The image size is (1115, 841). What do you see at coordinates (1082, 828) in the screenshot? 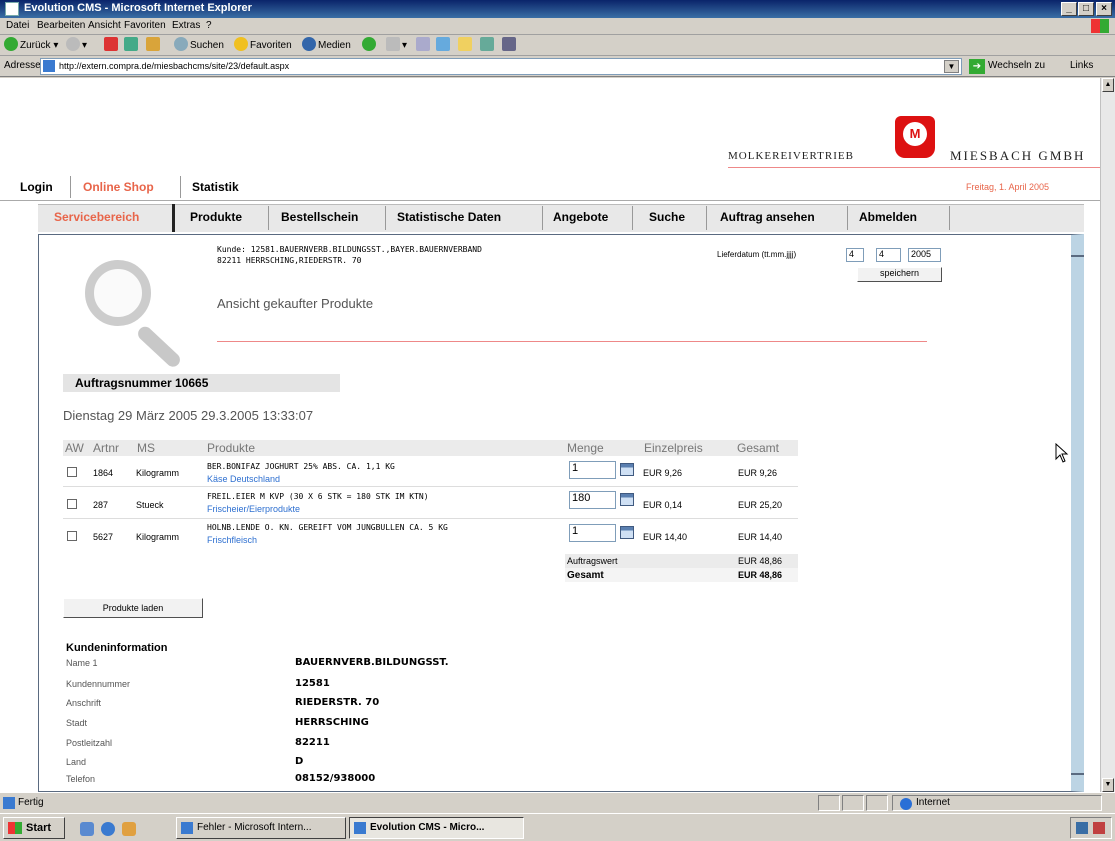
I see `tray-app-icon` at bounding box center [1082, 828].